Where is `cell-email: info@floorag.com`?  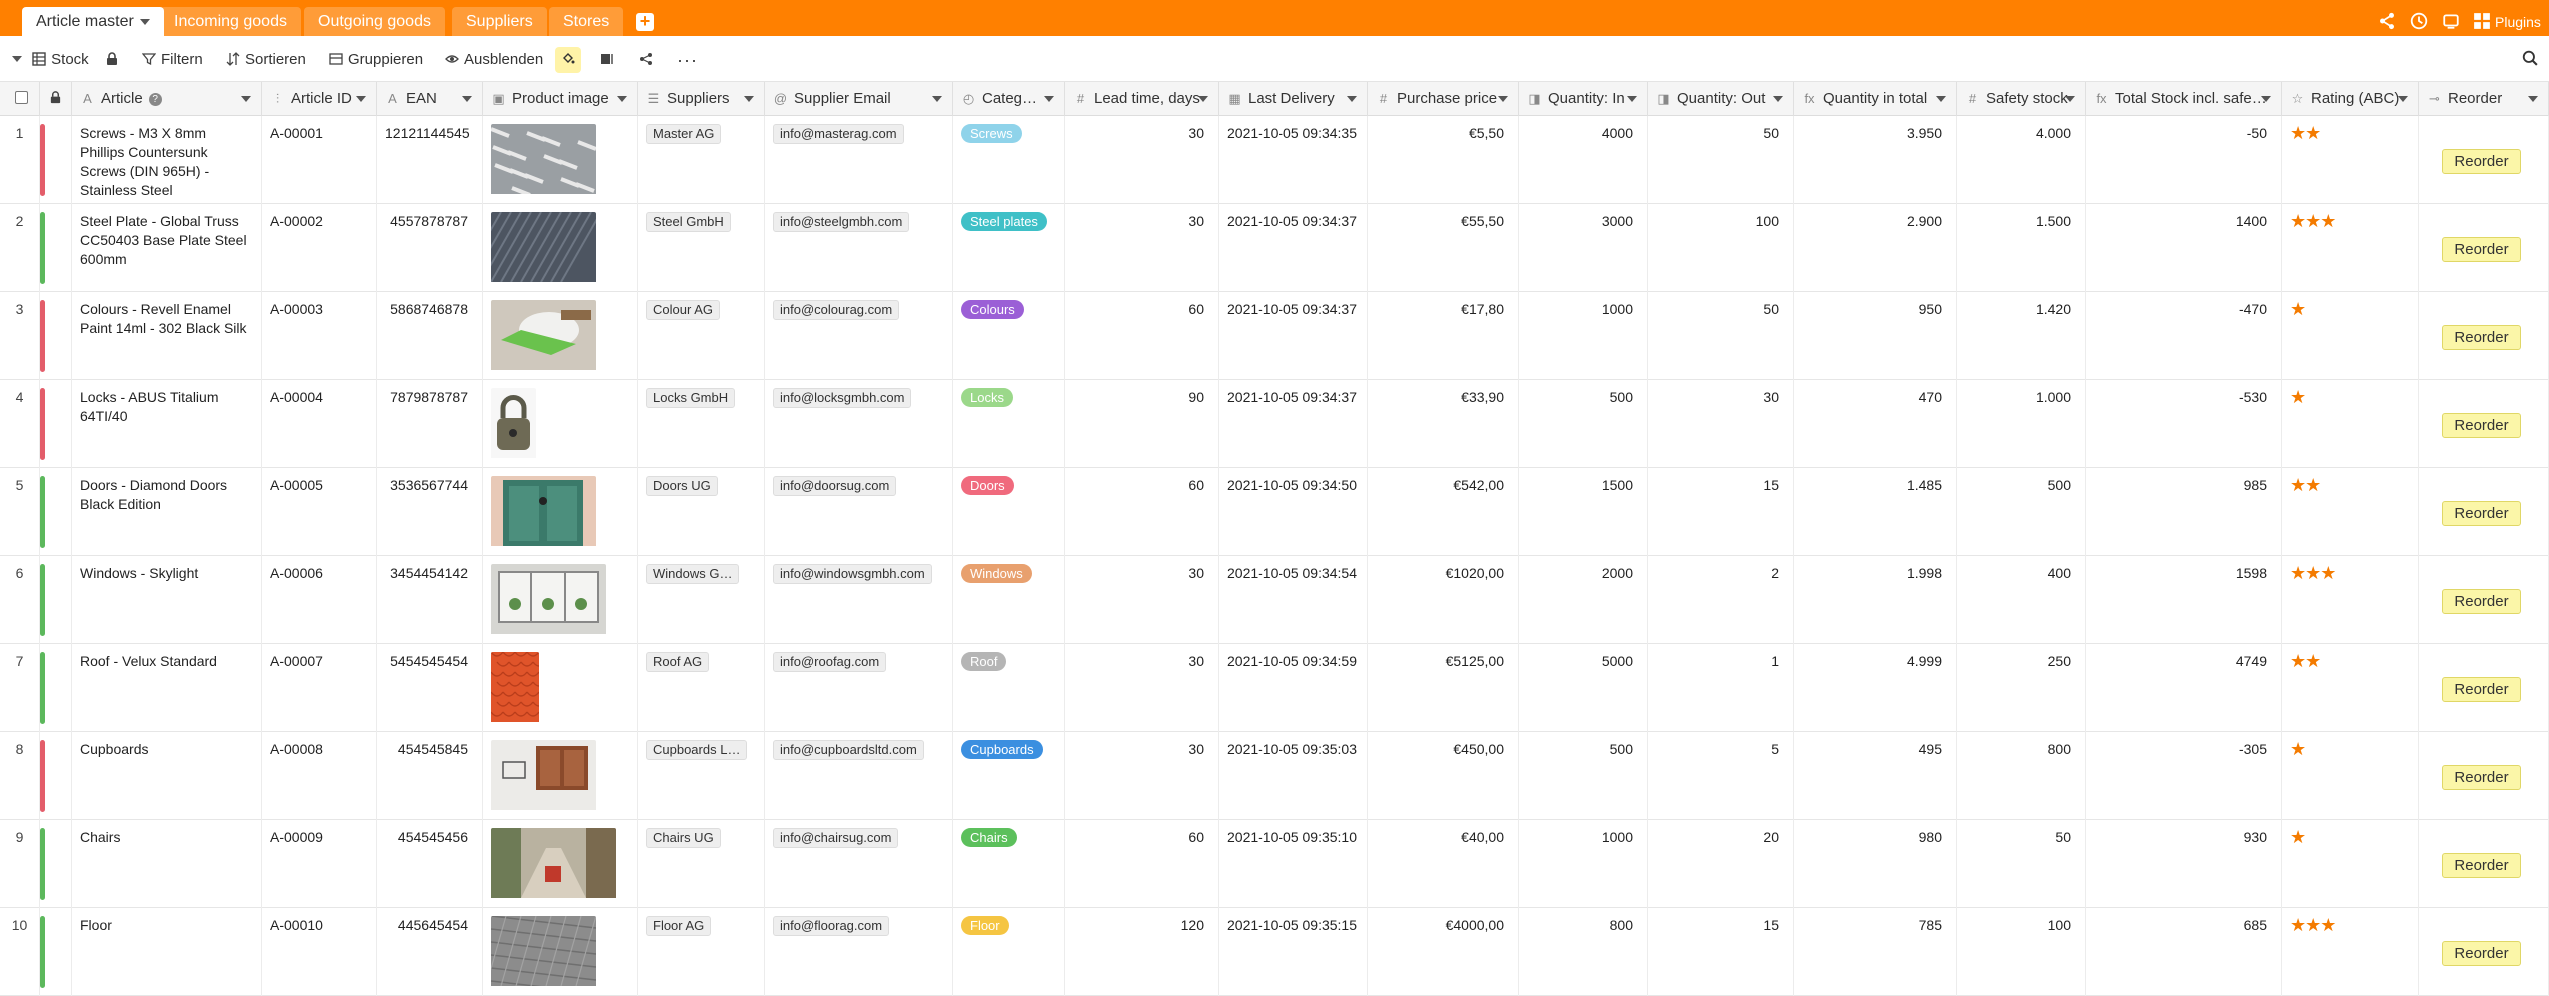
cell-email: info@floorag.com is located at coordinates (859, 952).